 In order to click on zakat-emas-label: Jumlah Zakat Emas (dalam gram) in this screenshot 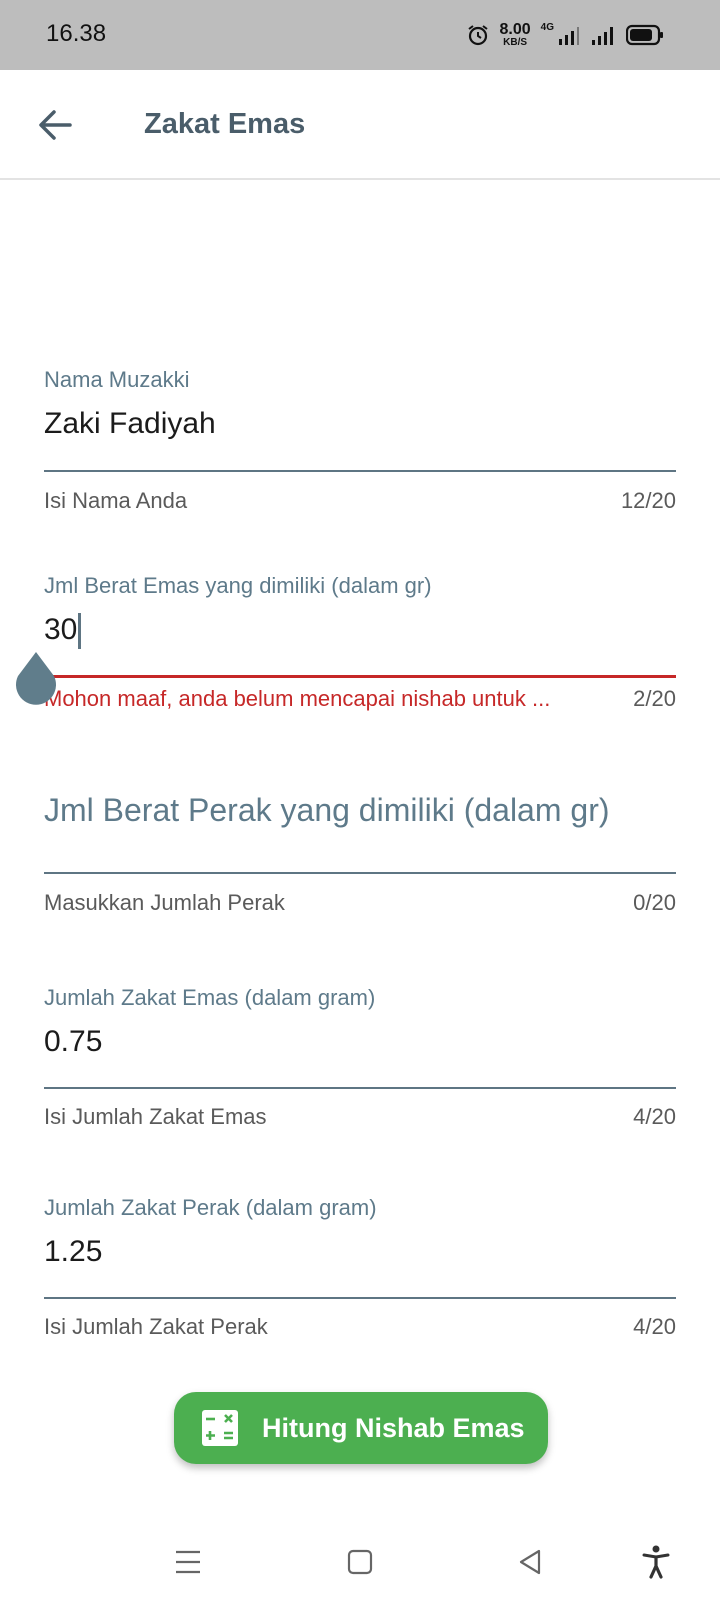, I will do `click(210, 997)`.